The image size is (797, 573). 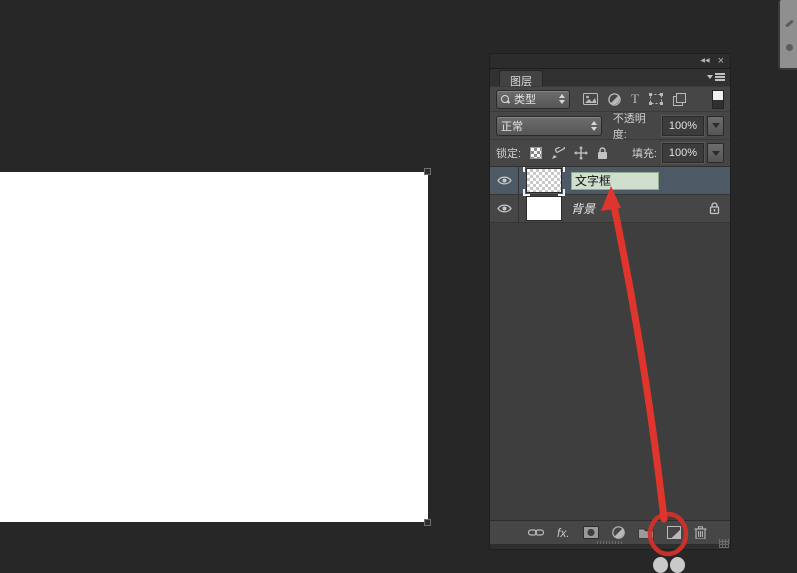 I want to click on layer-row-text-box, so click(x=610, y=181).